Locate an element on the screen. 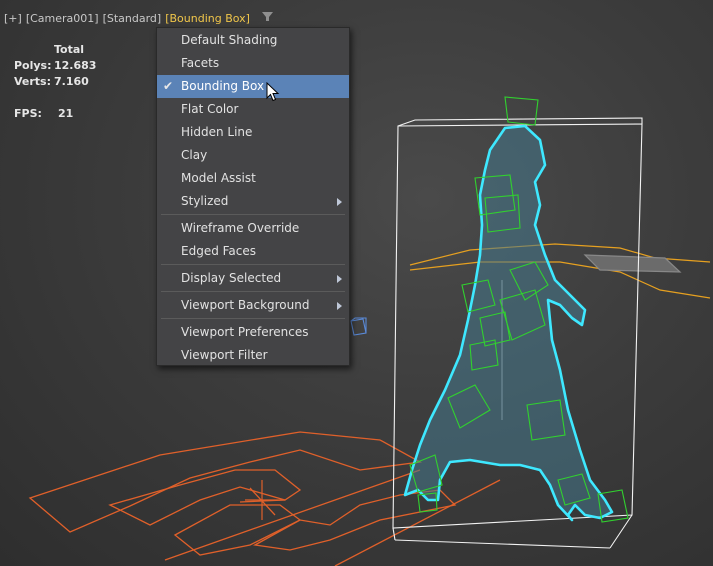 The width and height of the screenshot is (713, 566). menu-item-wireframe-override: Wireframe Override is located at coordinates (253, 228).